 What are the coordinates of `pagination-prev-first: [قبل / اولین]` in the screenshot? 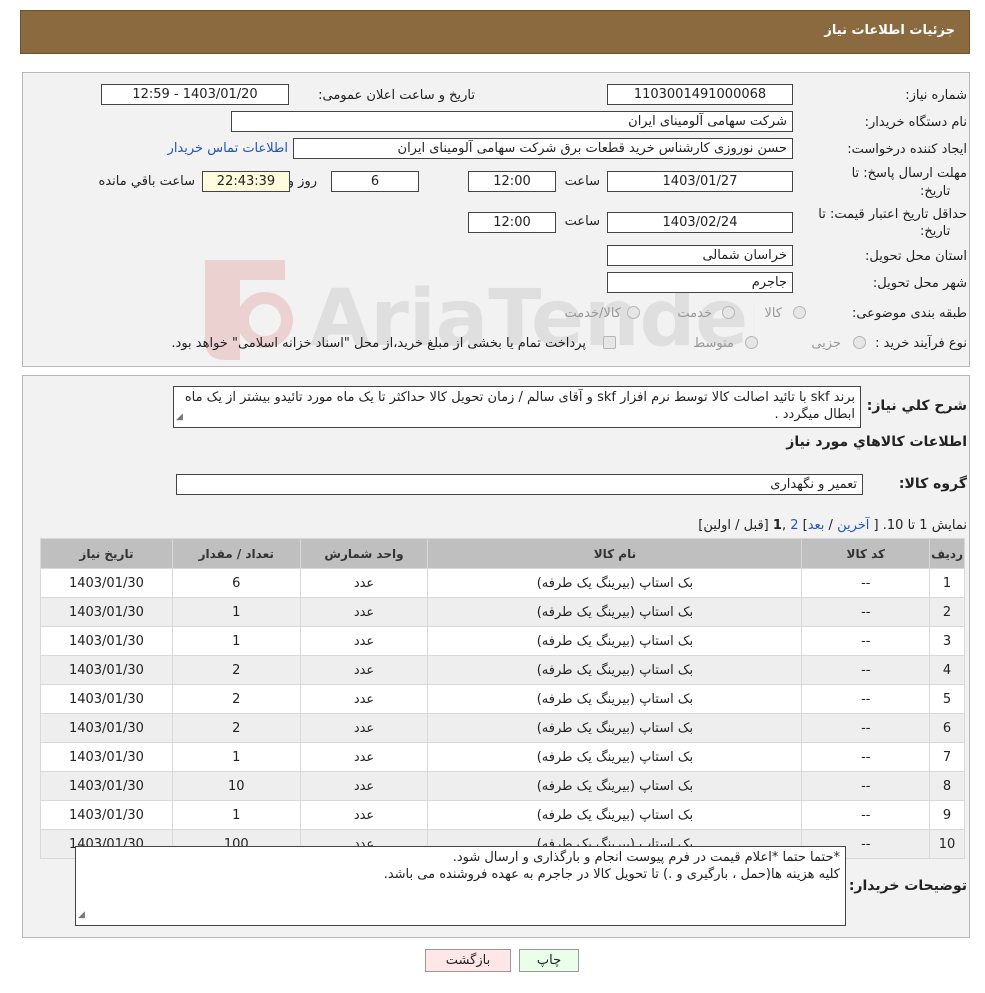 It's located at (733, 525).